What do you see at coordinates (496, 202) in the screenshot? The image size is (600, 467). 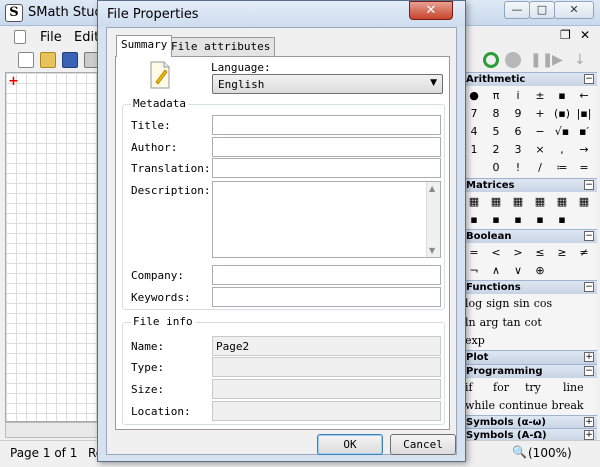 I see `determinant-icon: ▦` at bounding box center [496, 202].